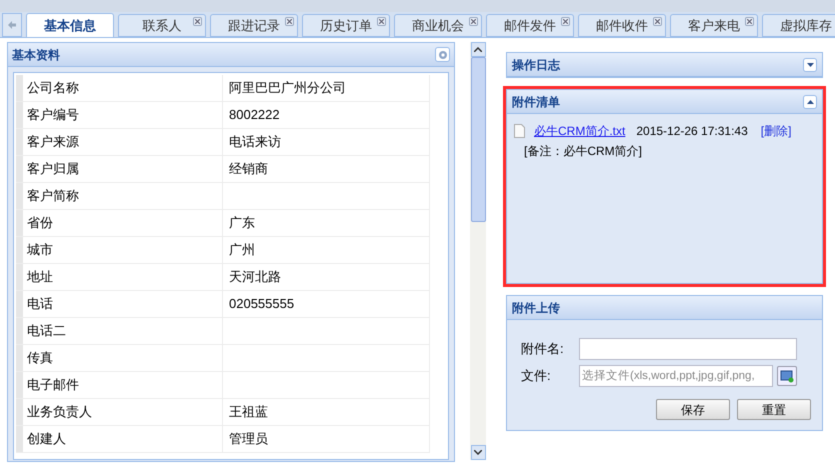  What do you see at coordinates (326, 115) in the screenshot?
I see `field-value: 8002222` at bounding box center [326, 115].